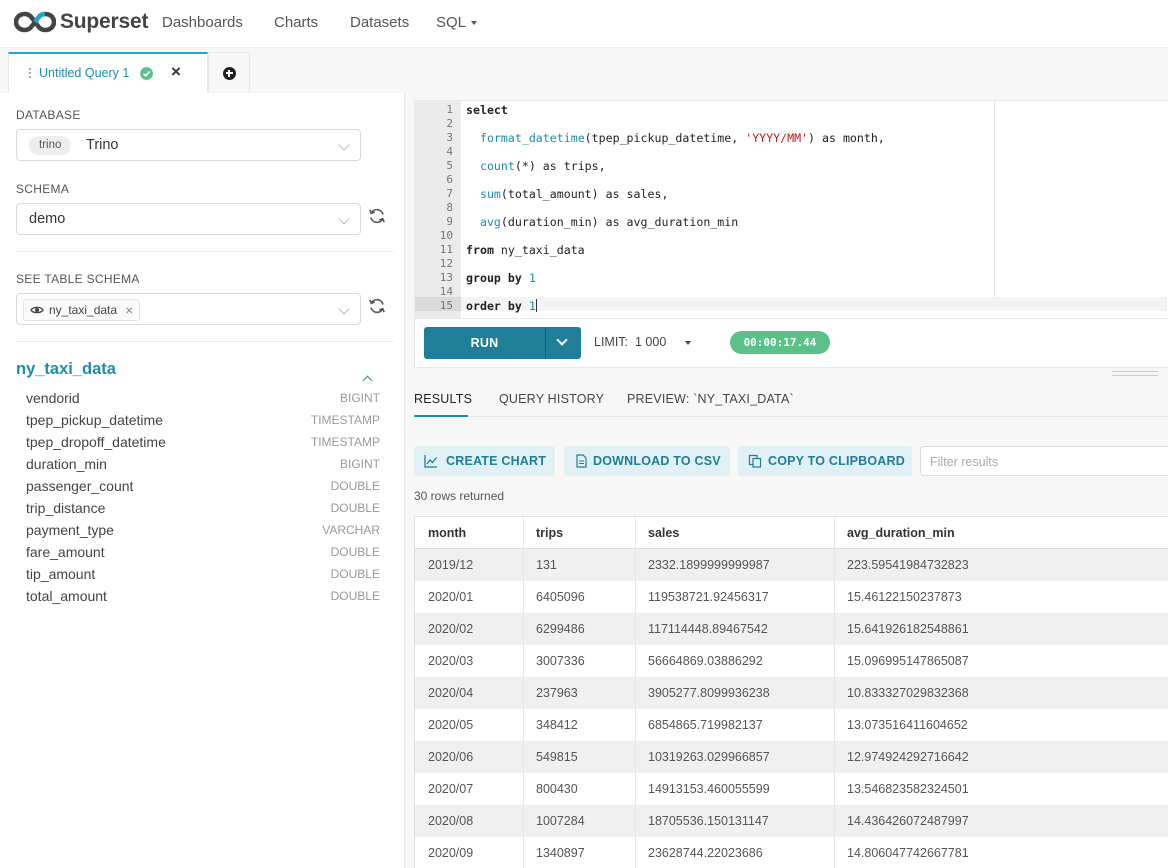  I want to click on column-item: duration_min BIGINT, so click(203, 467).